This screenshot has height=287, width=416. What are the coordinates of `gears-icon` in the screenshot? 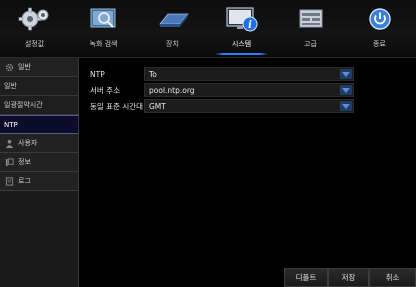 It's located at (33, 19).